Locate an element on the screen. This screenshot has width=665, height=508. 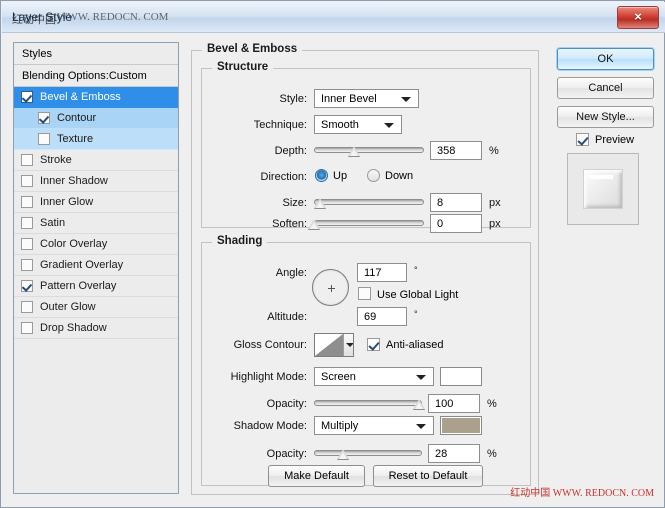
highlight-color-swatch is located at coordinates (461, 376).